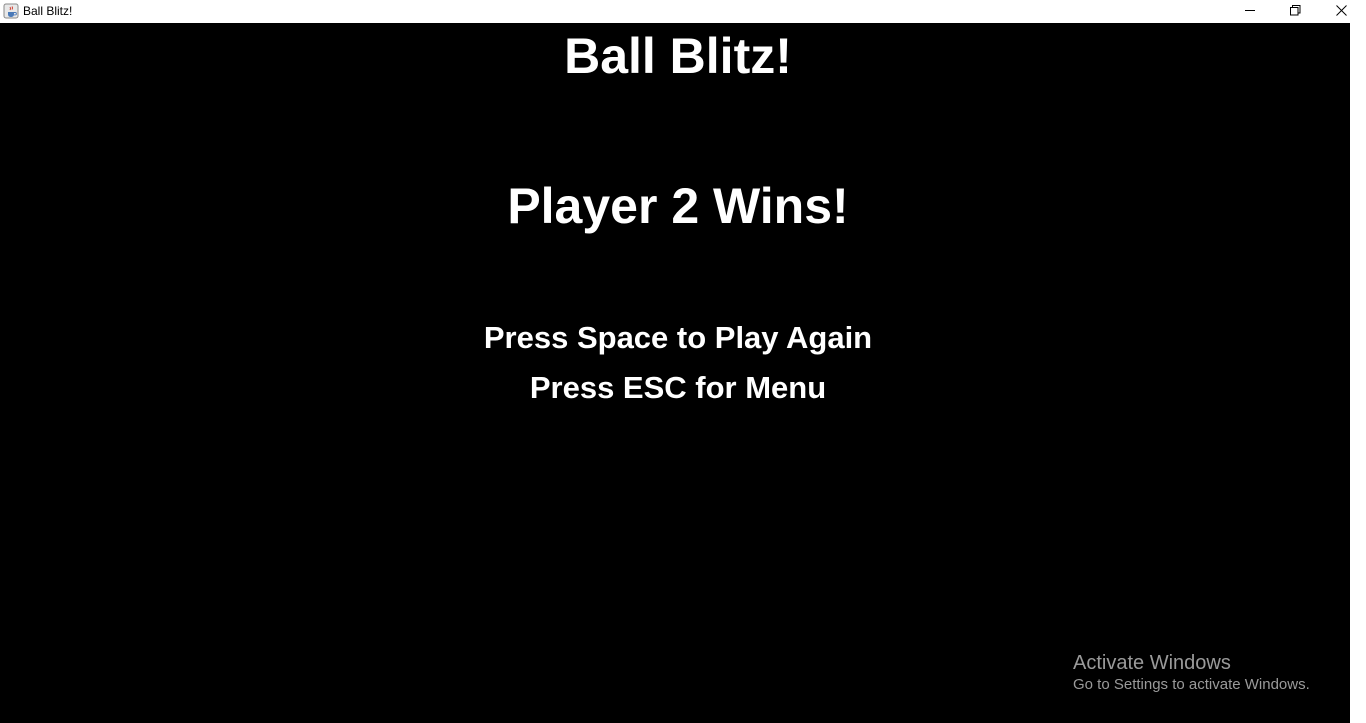  Describe the element at coordinates (683, 11) in the screenshot. I see `title-bar: Ball Blitz!` at that location.